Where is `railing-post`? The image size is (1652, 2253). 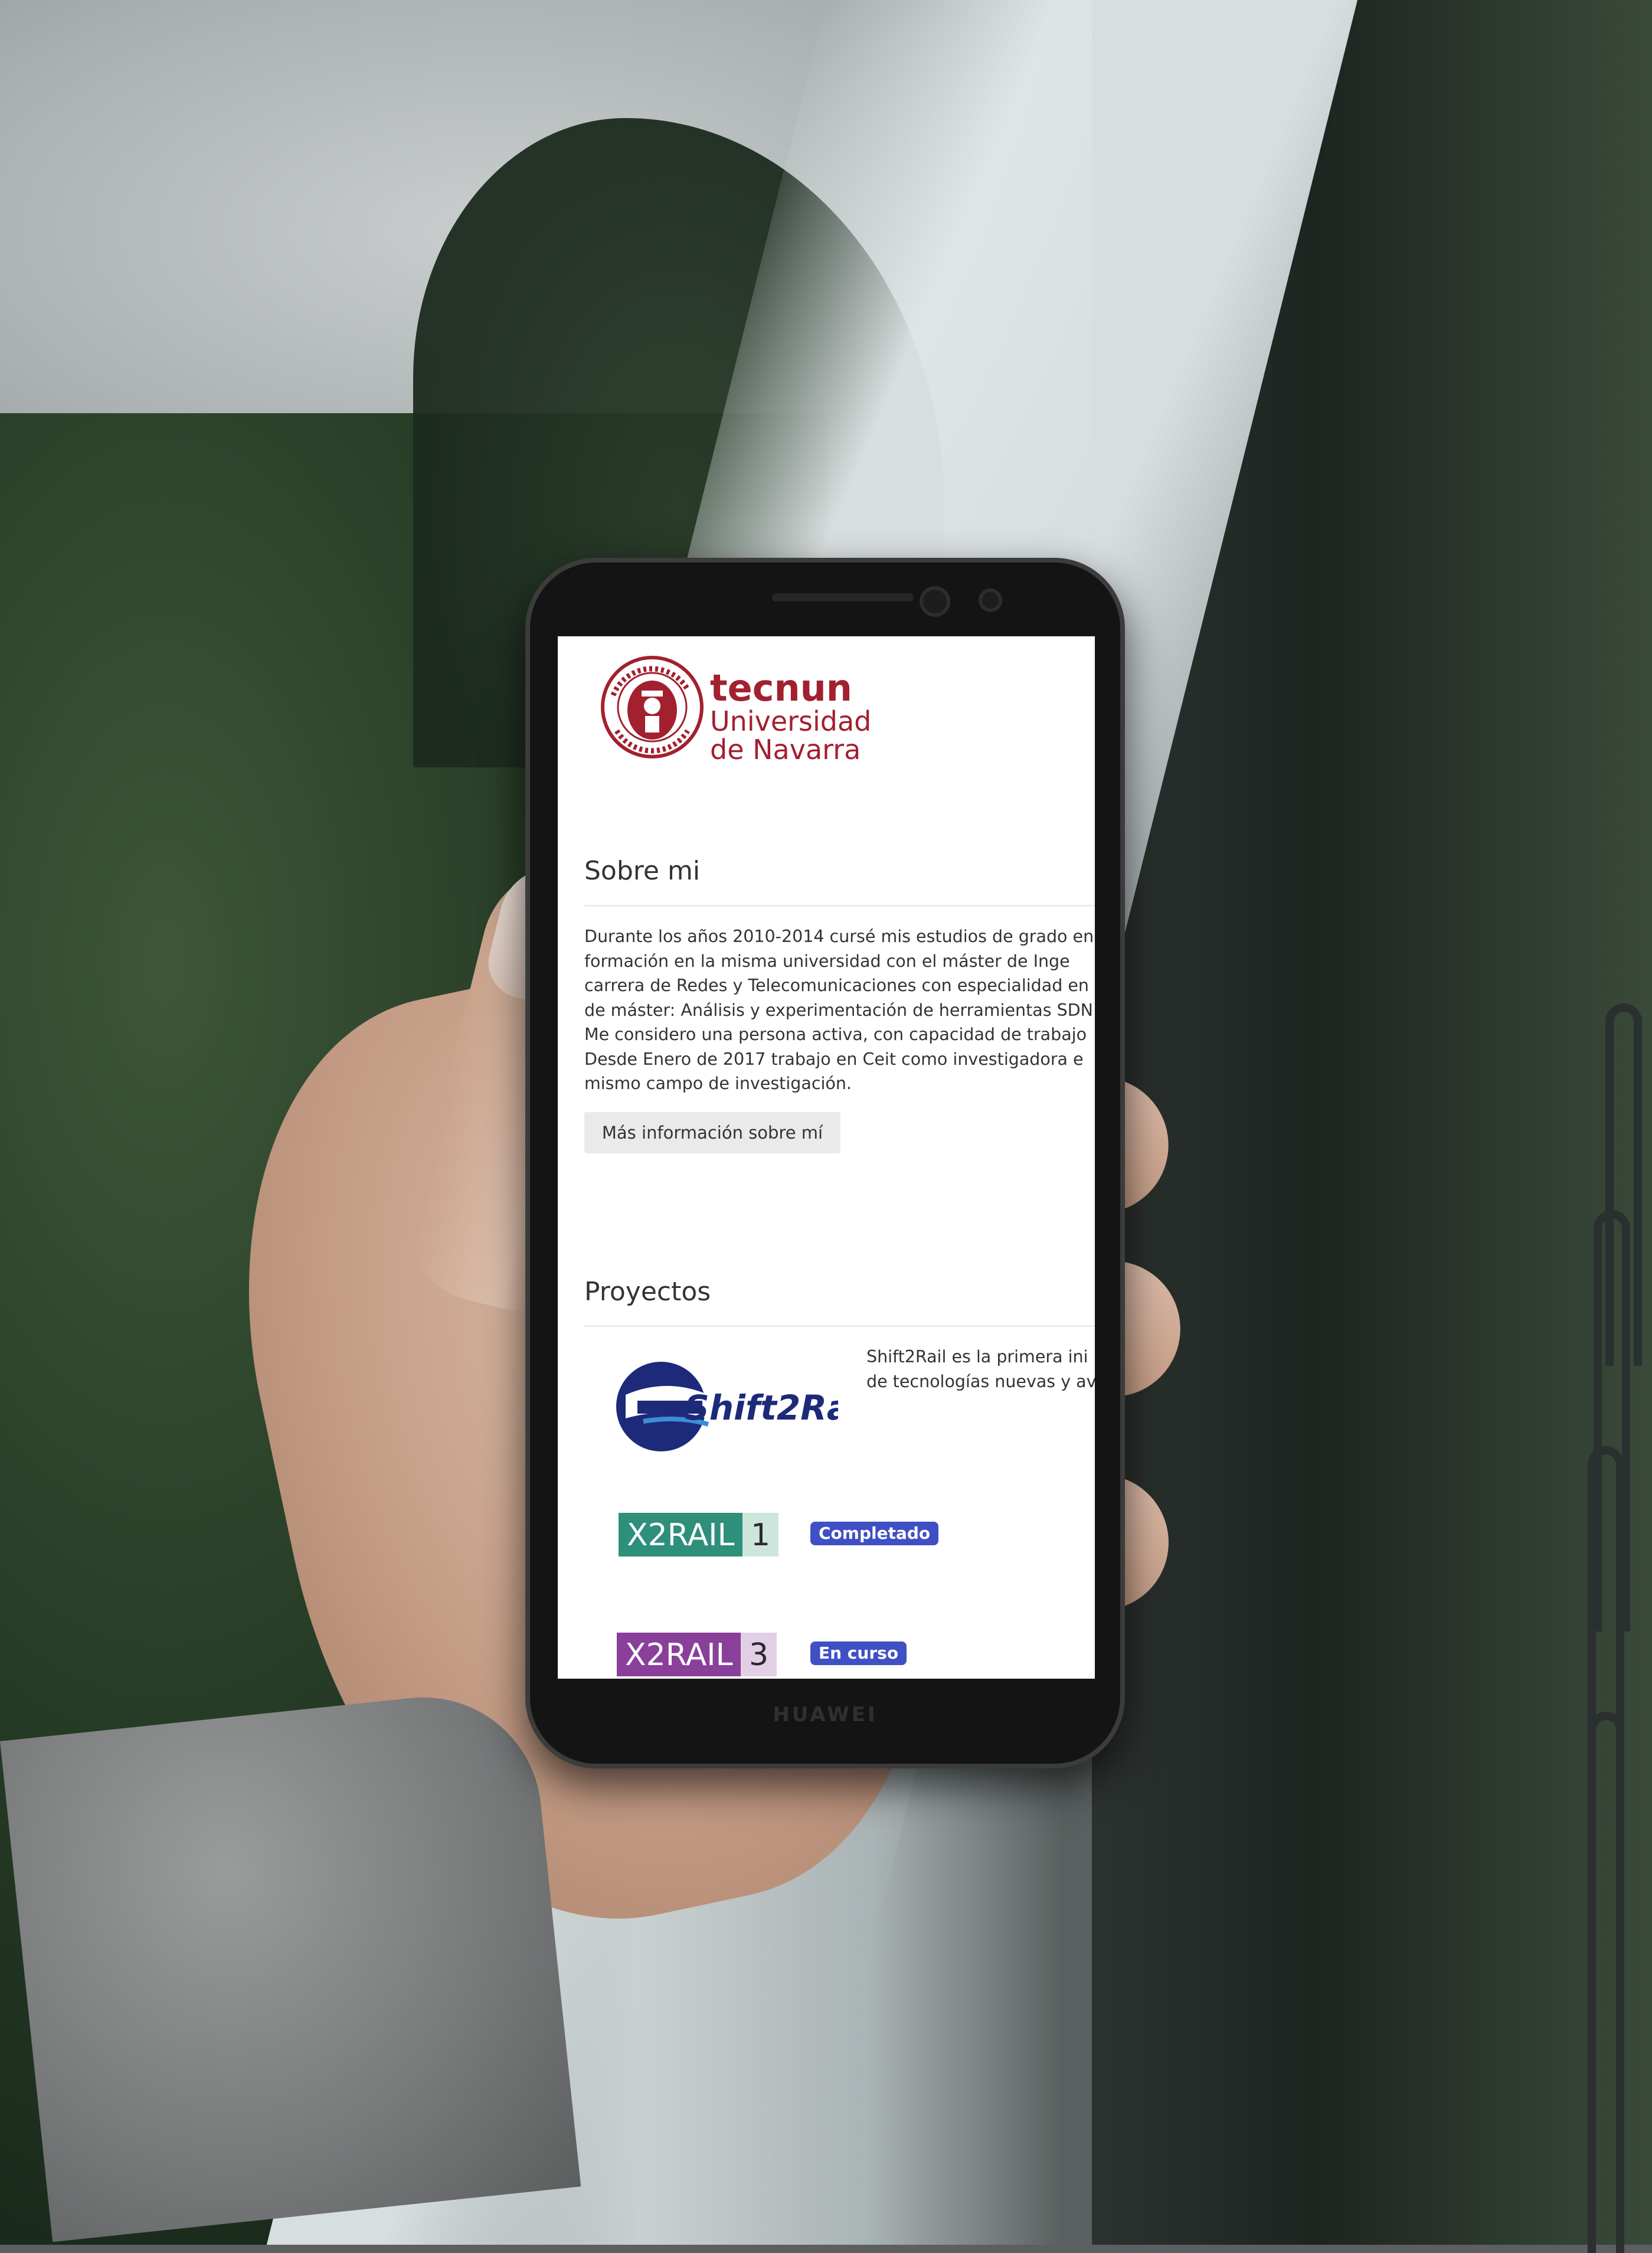
railing-post is located at coordinates (1606, 1982).